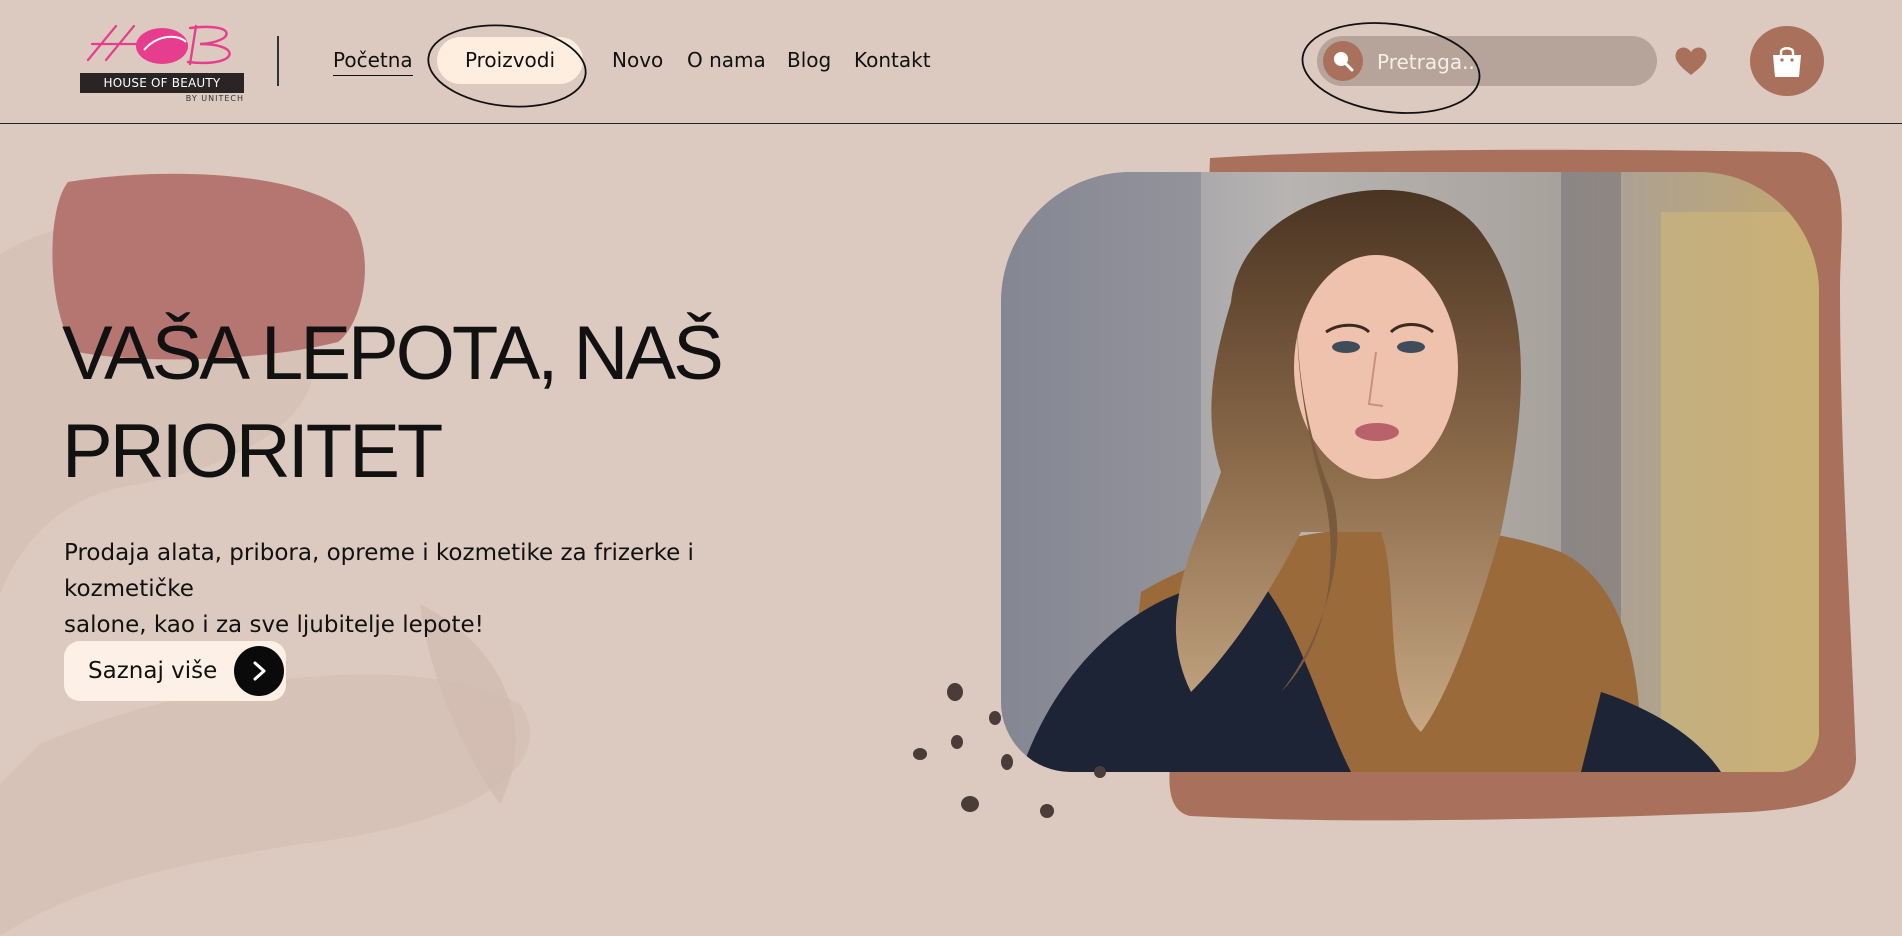  I want to click on hero-title: VAŠA LEPOTA, NAŠ PRIORITET, so click(442, 403).